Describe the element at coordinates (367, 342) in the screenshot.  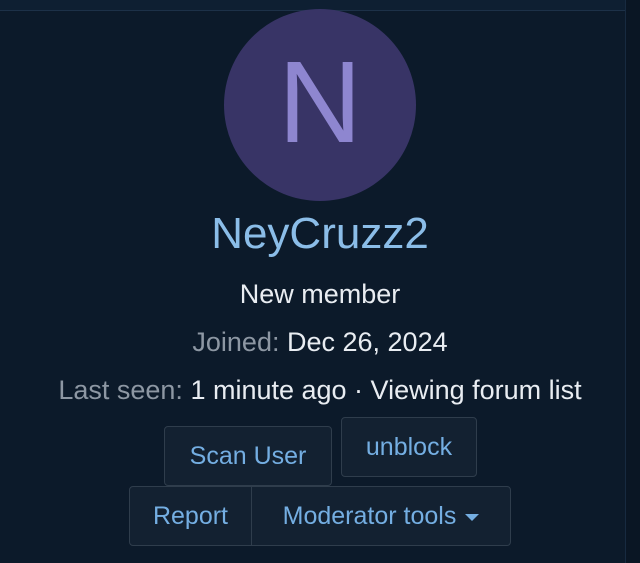
I see `joined-date: Dec 26, 2024` at that location.